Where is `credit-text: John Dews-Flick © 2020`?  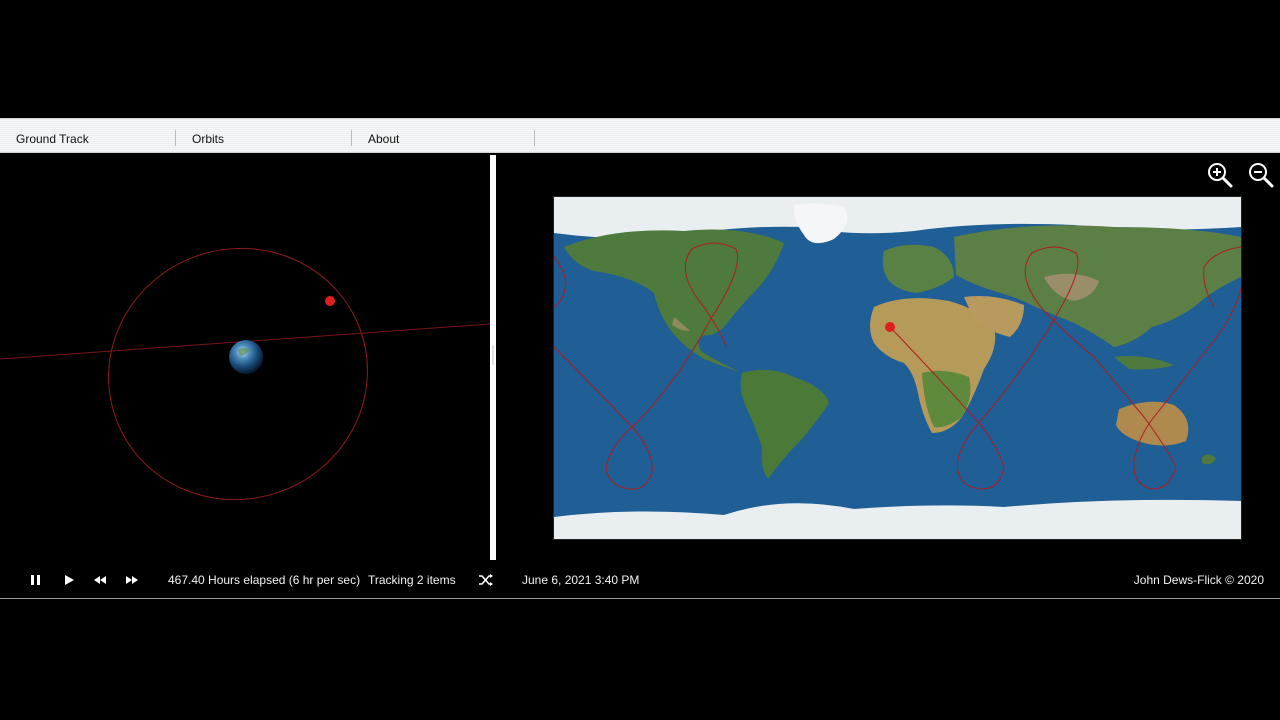 credit-text: John Dews-Flick © 2020 is located at coordinates (1198, 580).